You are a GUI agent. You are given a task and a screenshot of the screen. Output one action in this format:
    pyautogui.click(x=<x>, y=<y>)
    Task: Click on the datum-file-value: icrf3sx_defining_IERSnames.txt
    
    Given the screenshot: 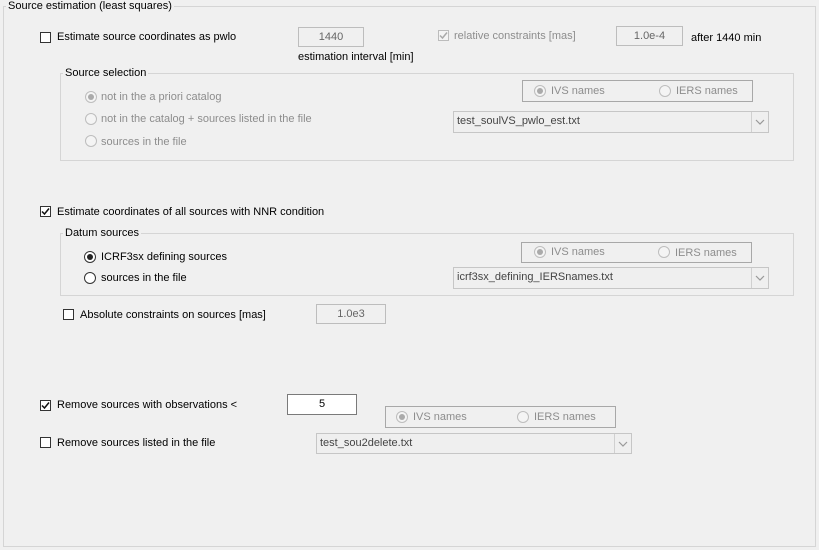 What is the action you would take?
    pyautogui.click(x=535, y=277)
    